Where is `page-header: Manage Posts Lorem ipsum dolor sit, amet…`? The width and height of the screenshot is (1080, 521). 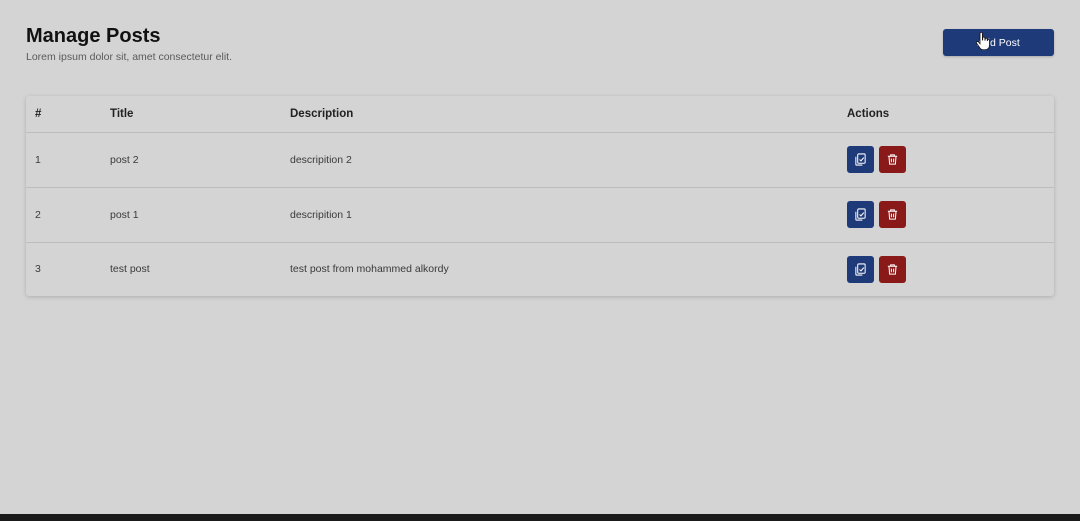
page-header: Manage Posts Lorem ipsum dolor sit, amet… is located at coordinates (129, 43).